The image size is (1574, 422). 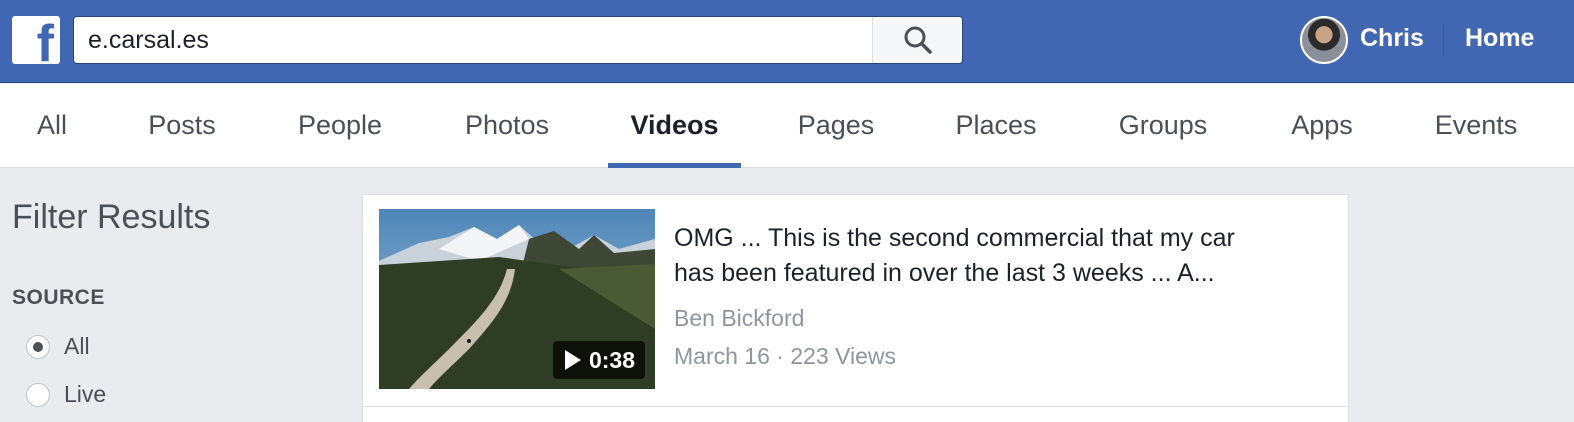 What do you see at coordinates (38, 394) in the screenshot?
I see `radio-button` at bounding box center [38, 394].